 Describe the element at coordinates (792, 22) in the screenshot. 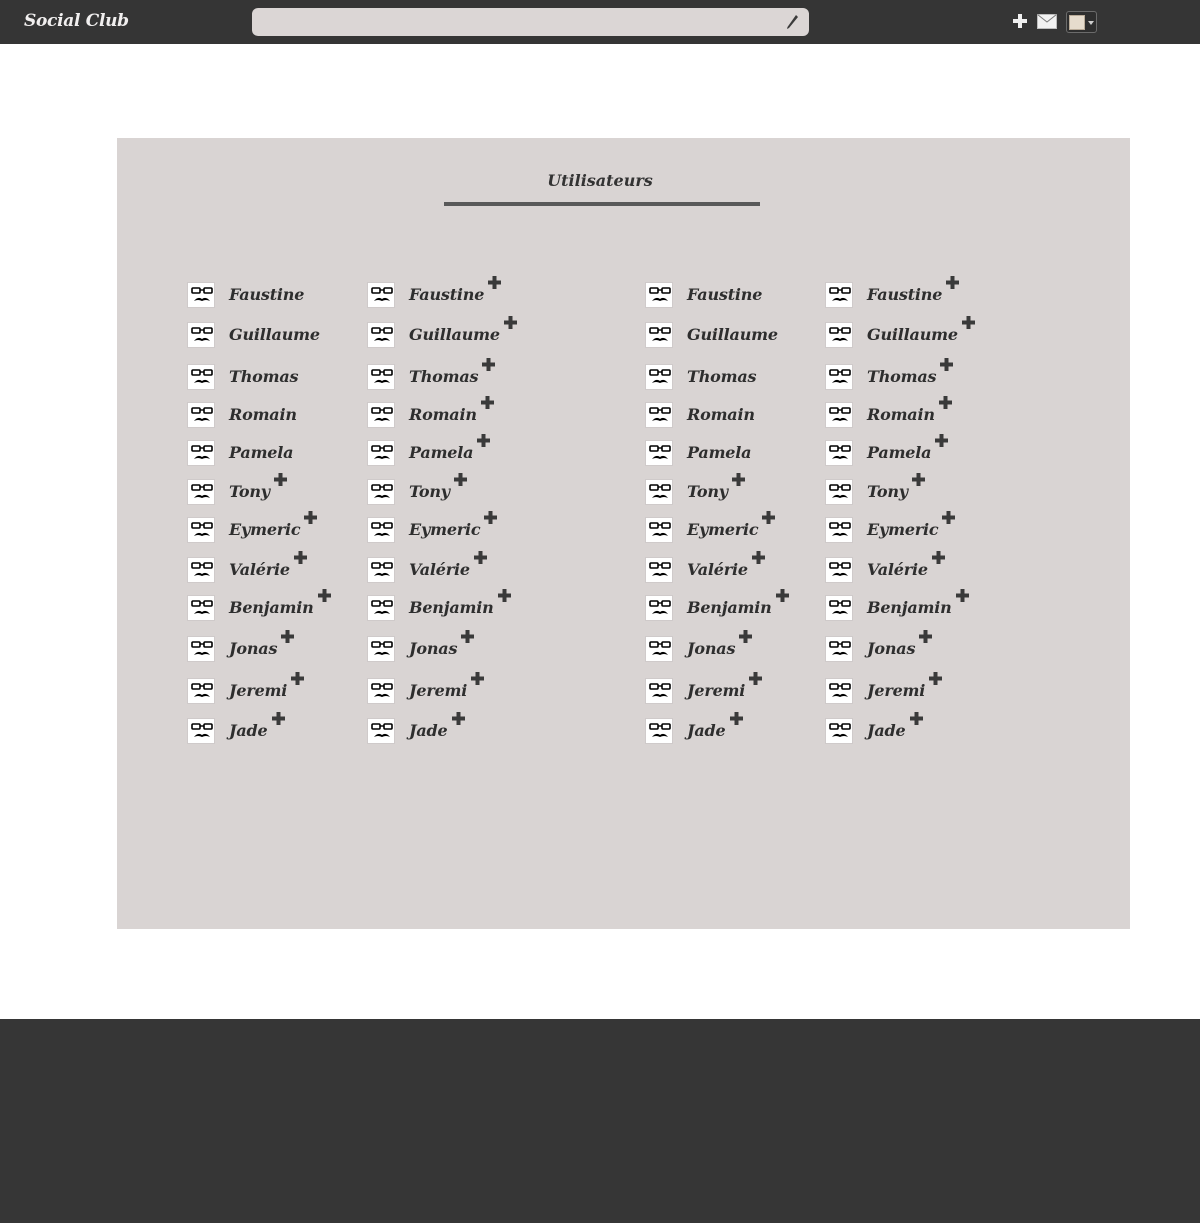

I see `edit-pen-icon` at that location.